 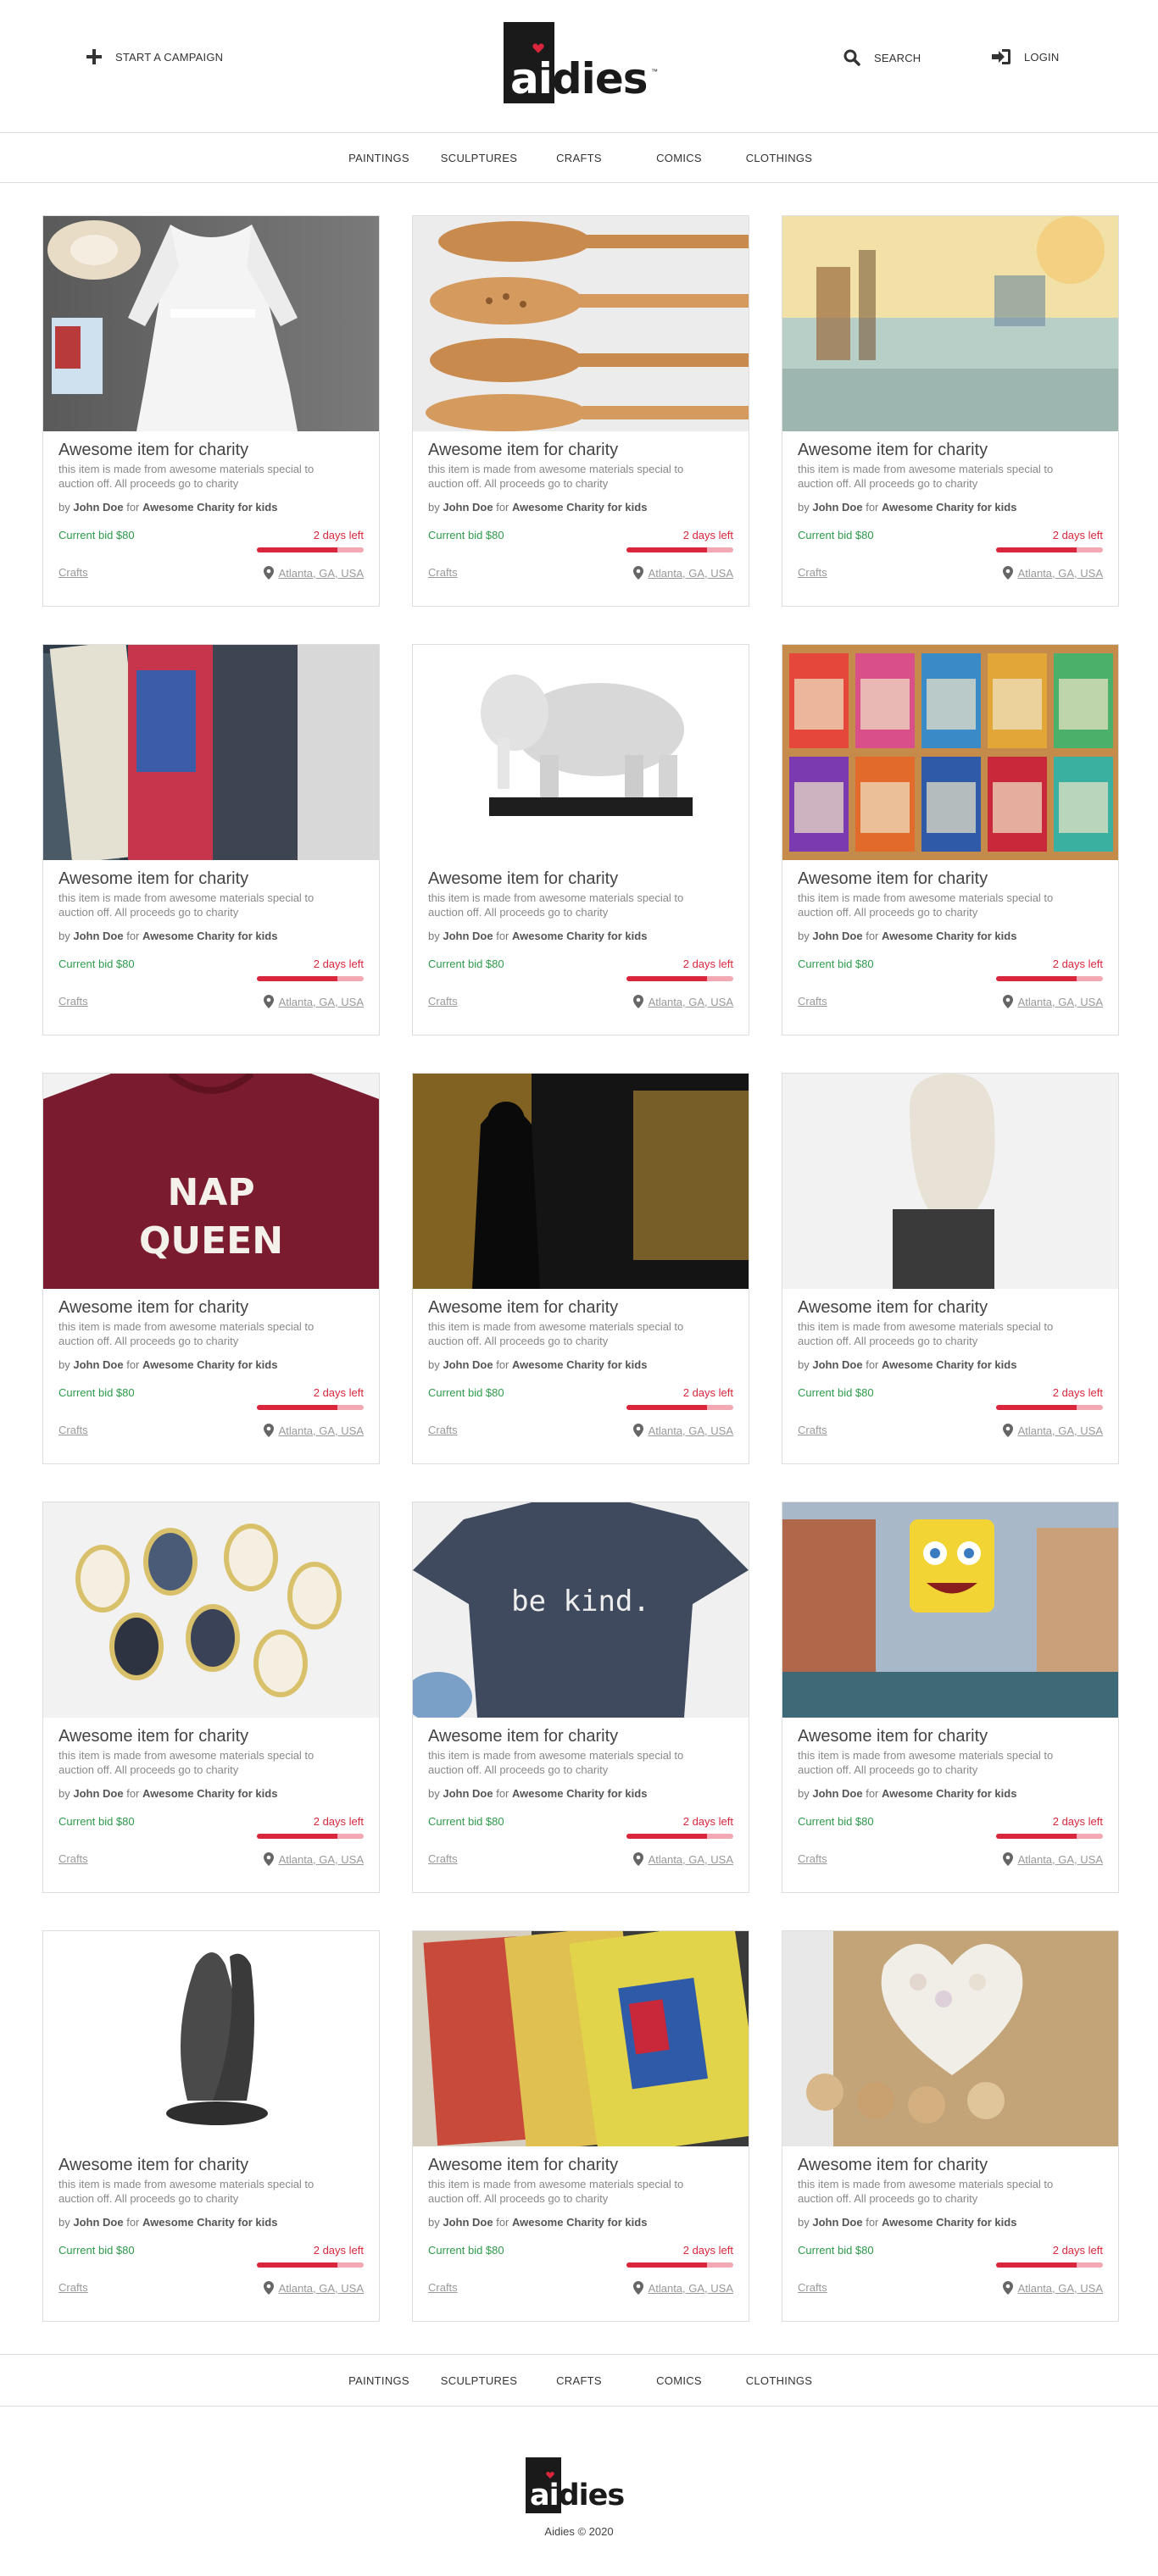 I want to click on item-image: NAP QUEEN, so click(x=211, y=1181).